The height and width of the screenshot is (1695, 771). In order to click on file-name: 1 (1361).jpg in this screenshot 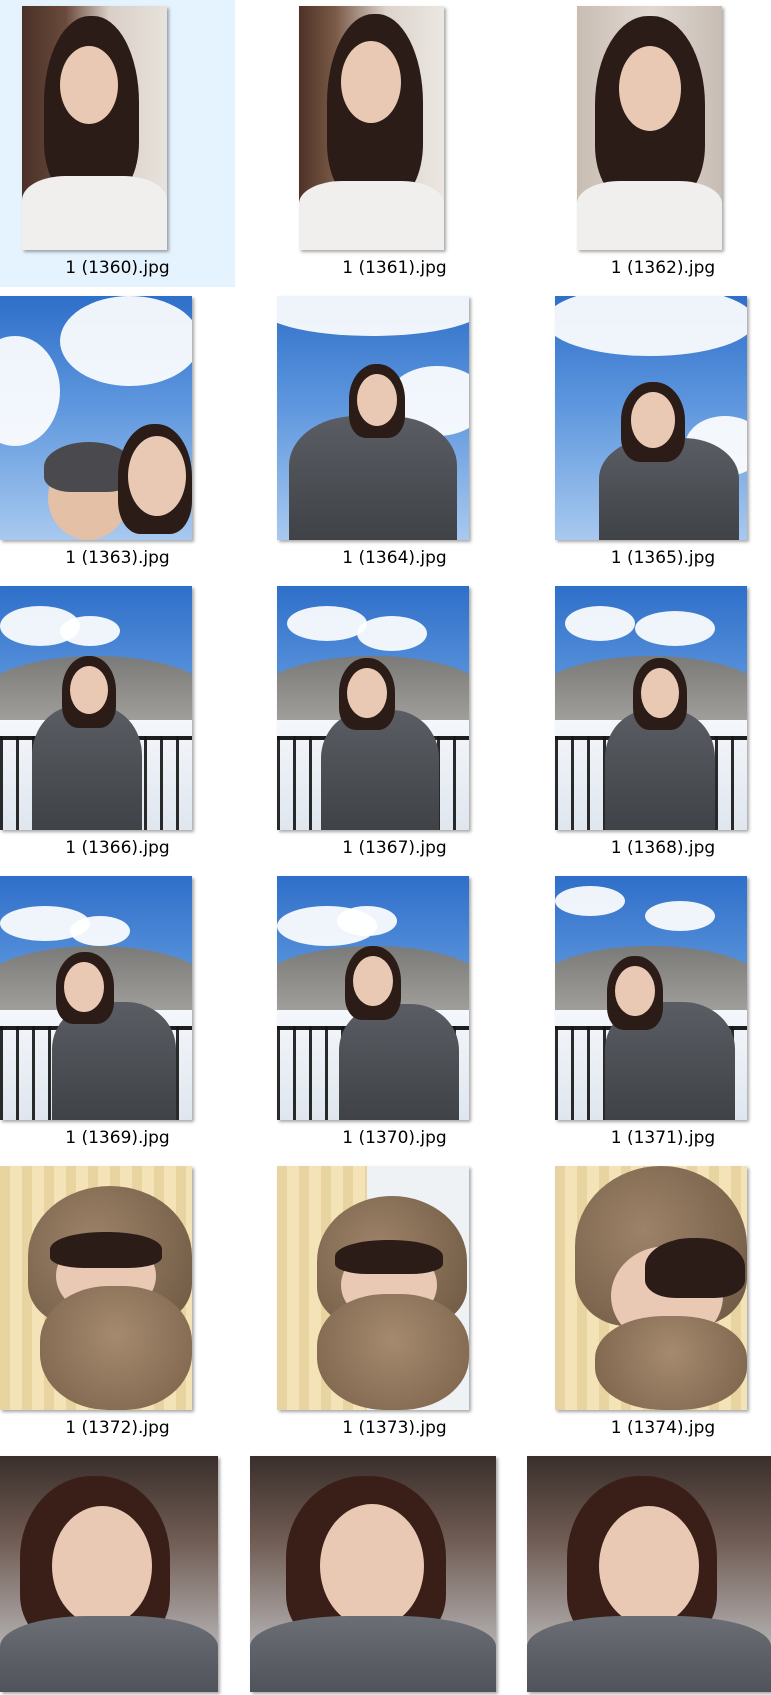, I will do `click(394, 268)`.